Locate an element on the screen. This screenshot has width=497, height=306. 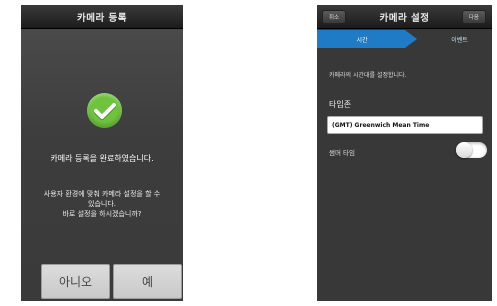
description-text: 카메라의 시간대를 설정합니다. is located at coordinates (368, 75).